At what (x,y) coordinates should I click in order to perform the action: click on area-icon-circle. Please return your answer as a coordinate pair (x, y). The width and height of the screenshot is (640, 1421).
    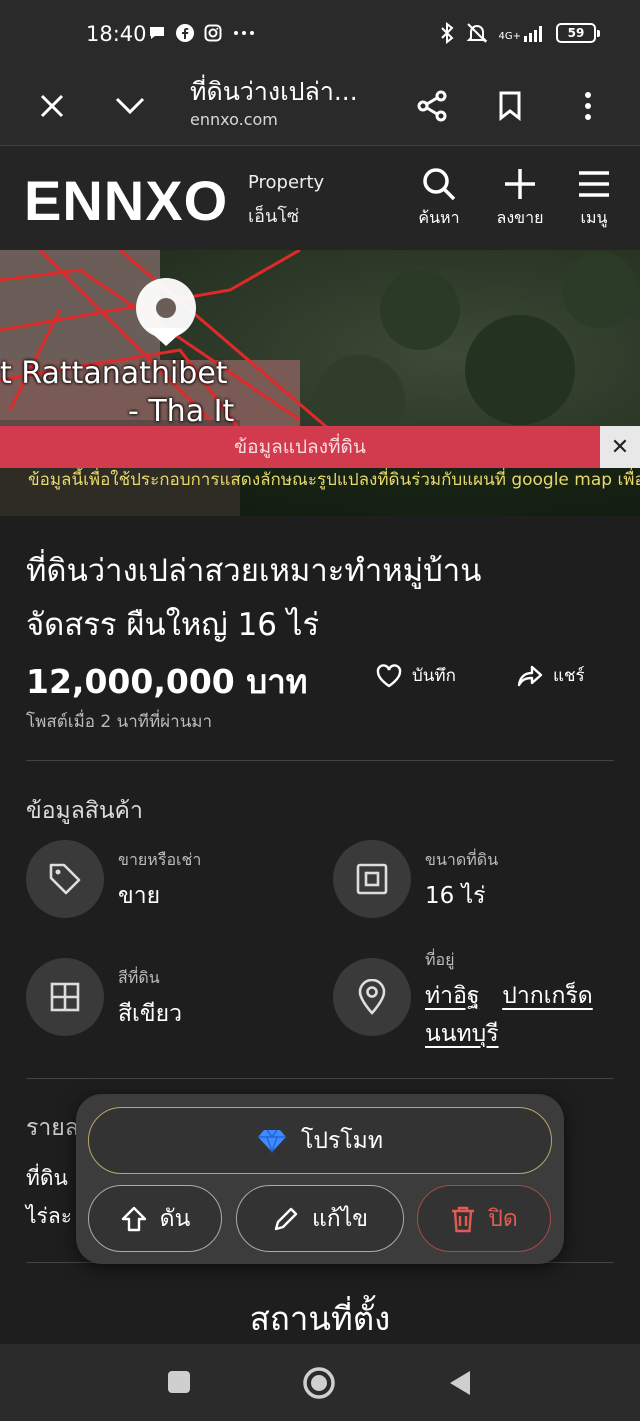
    Looking at the image, I should click on (372, 879).